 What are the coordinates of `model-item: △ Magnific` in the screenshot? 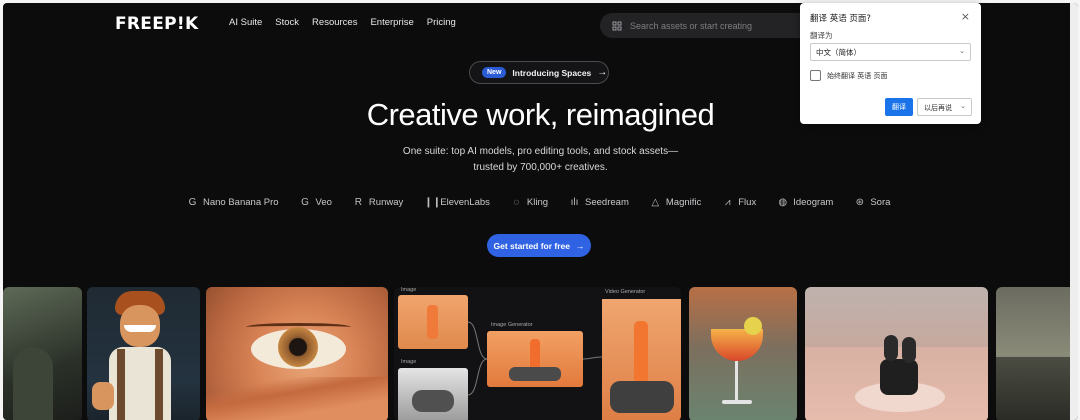 It's located at (676, 202).